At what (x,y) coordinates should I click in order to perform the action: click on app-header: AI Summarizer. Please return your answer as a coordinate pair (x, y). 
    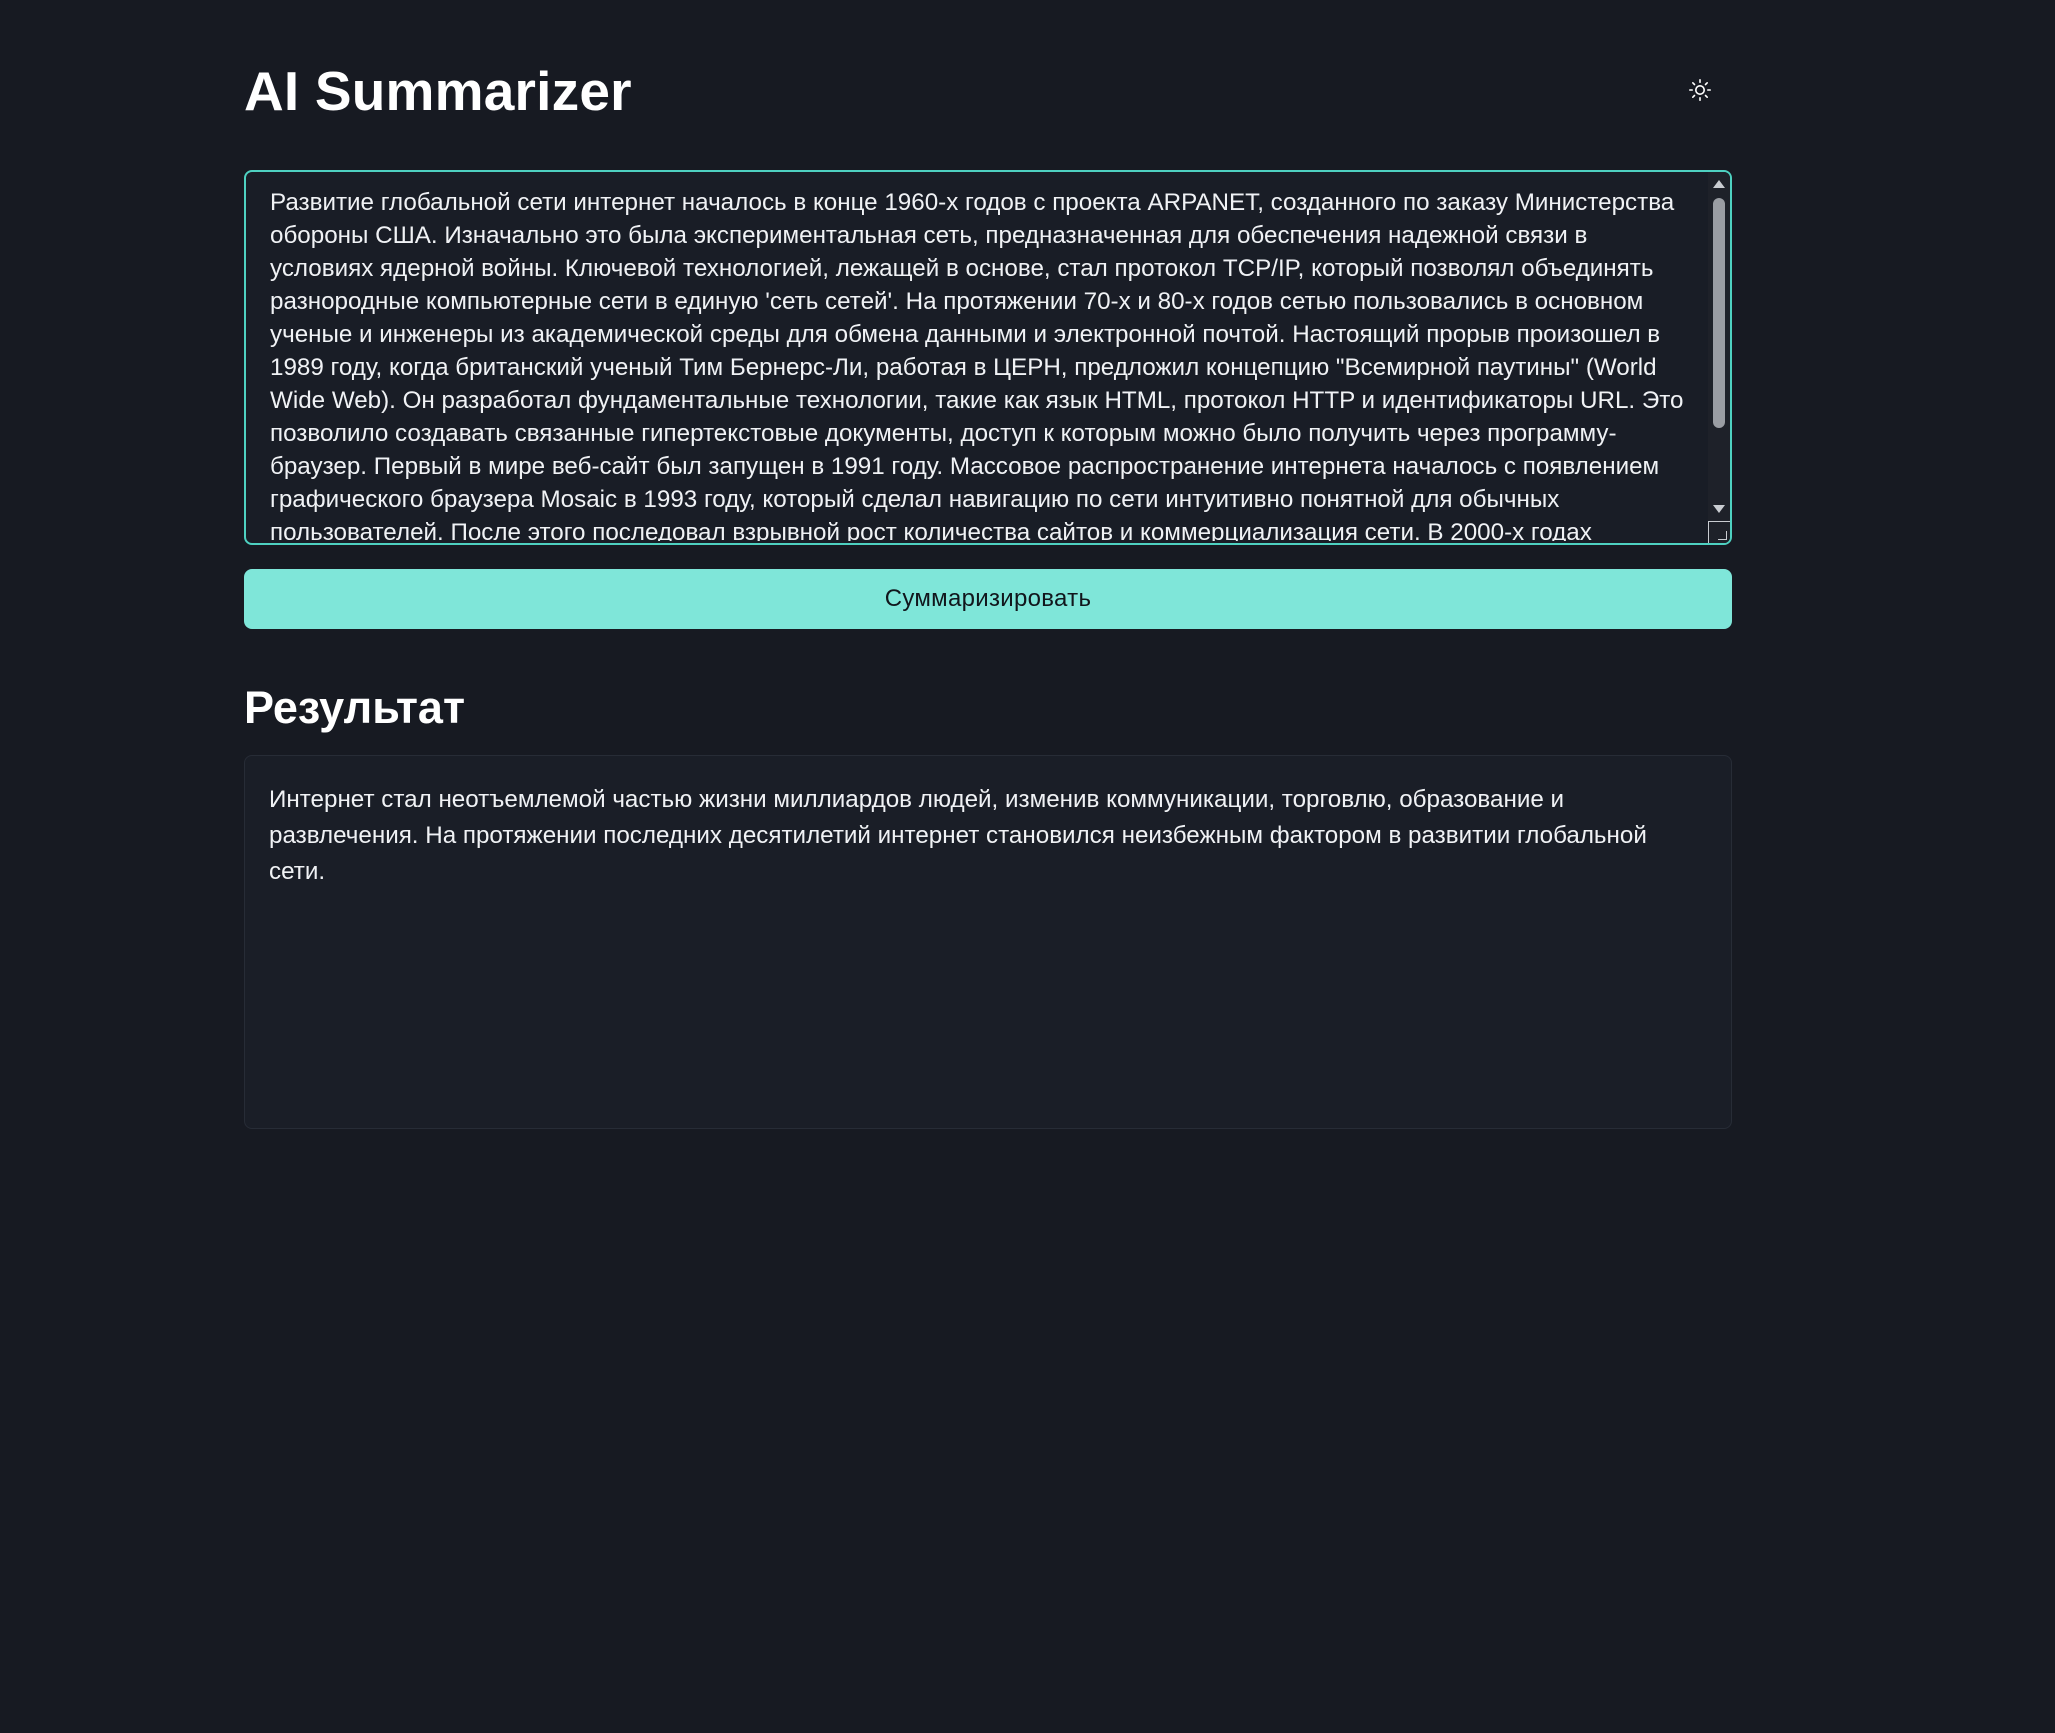
    Looking at the image, I should click on (988, 85).